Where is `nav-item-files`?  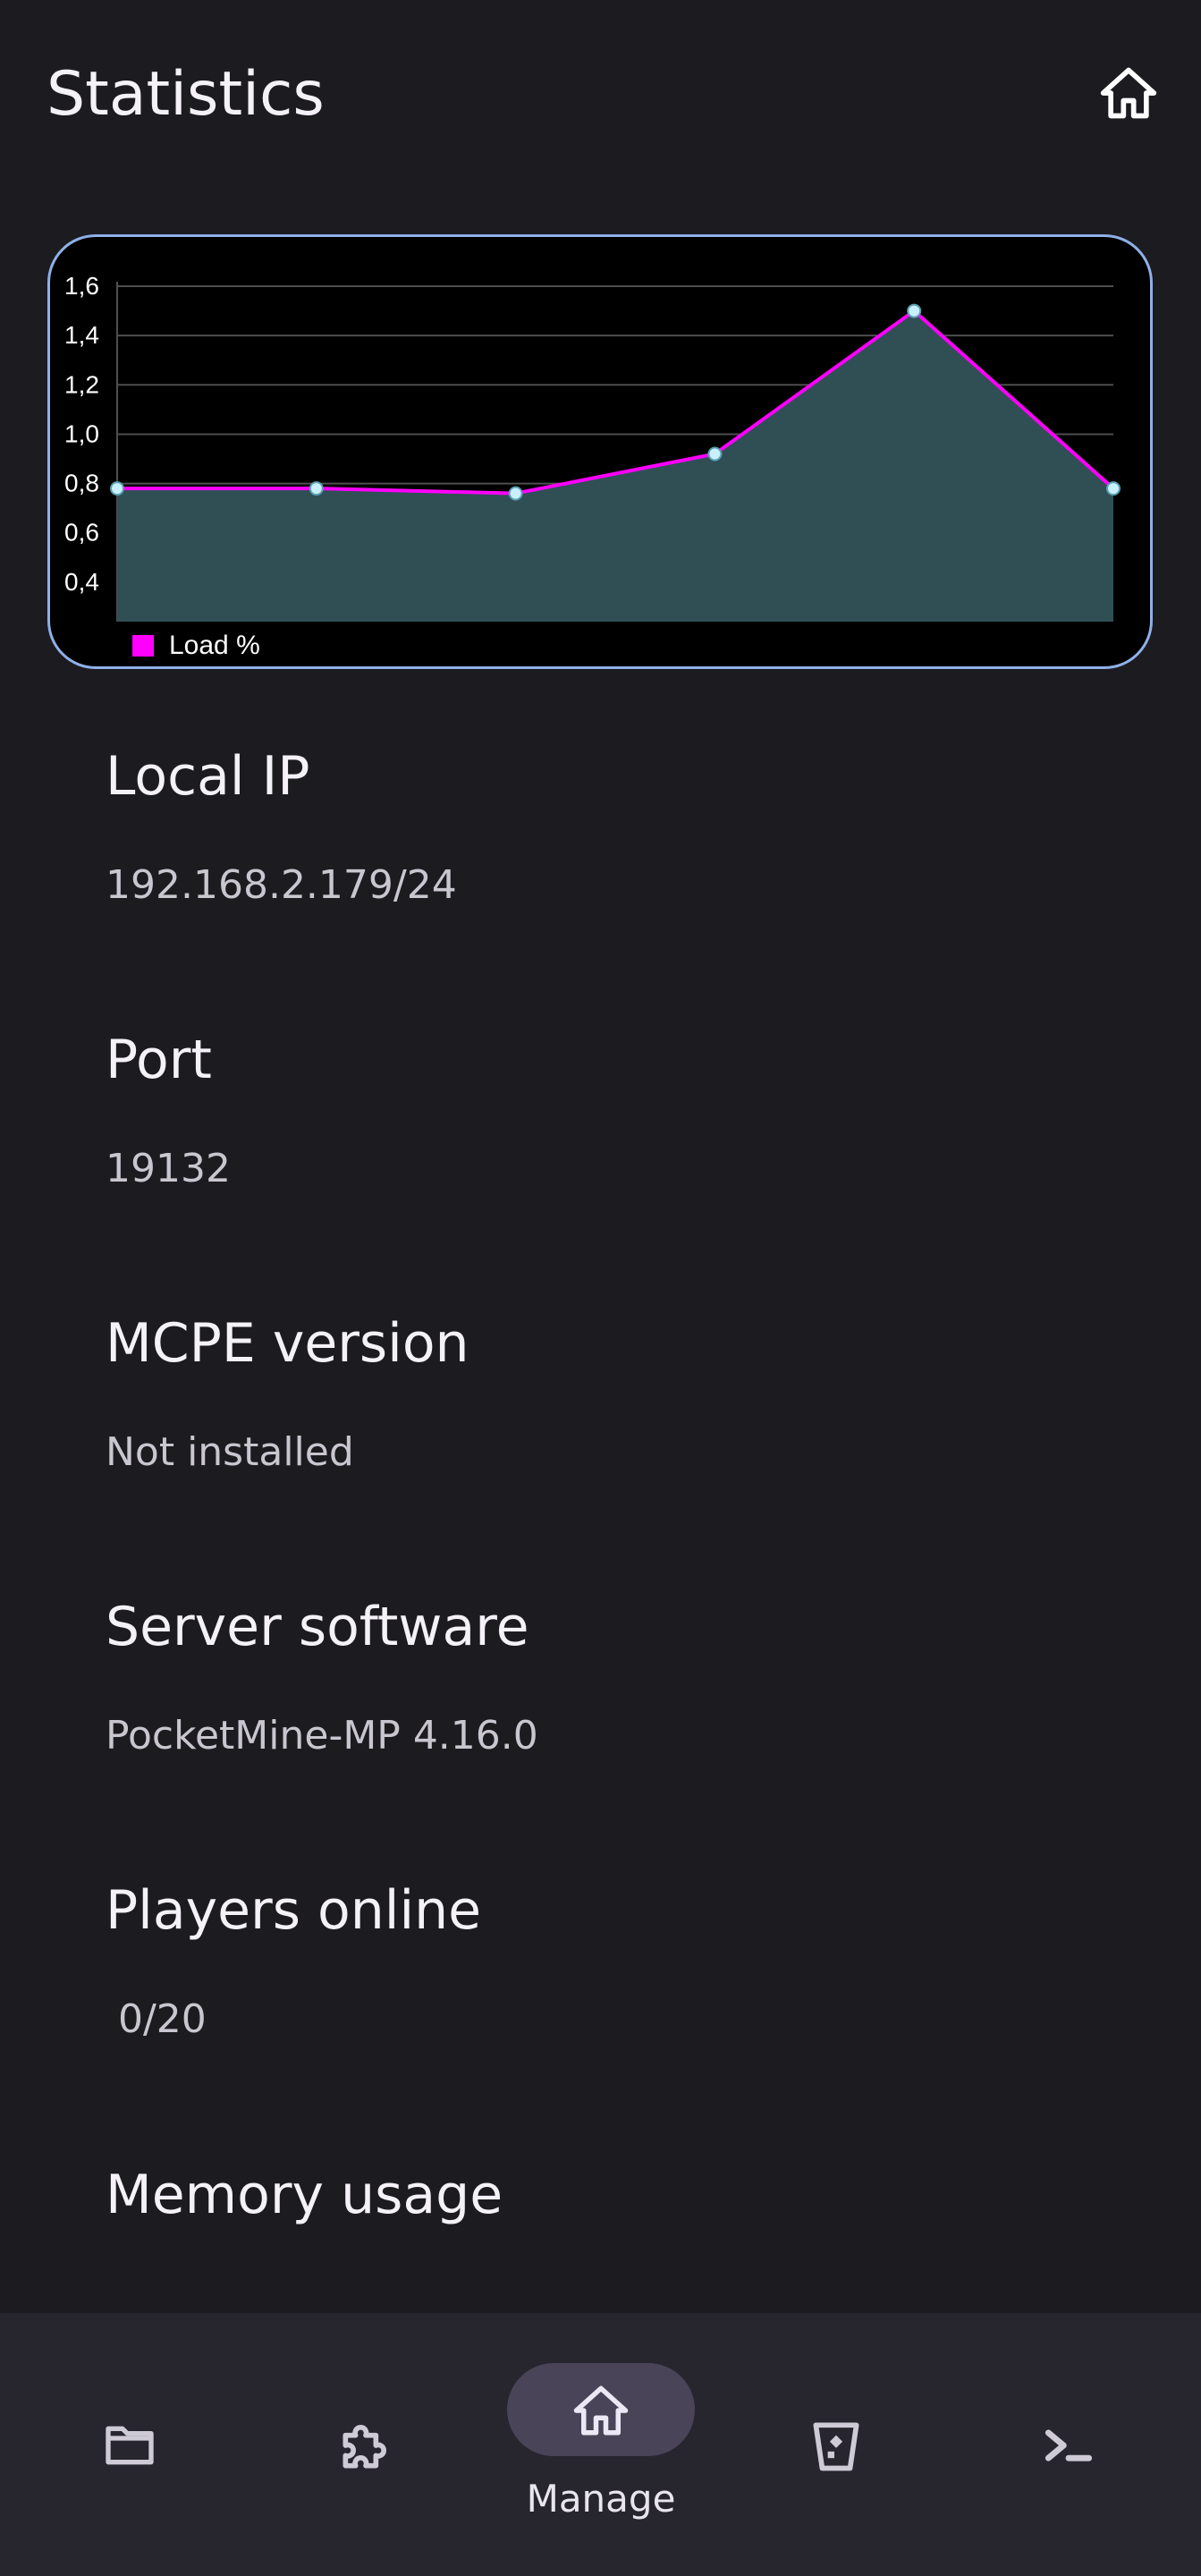 nav-item-files is located at coordinates (130, 2444).